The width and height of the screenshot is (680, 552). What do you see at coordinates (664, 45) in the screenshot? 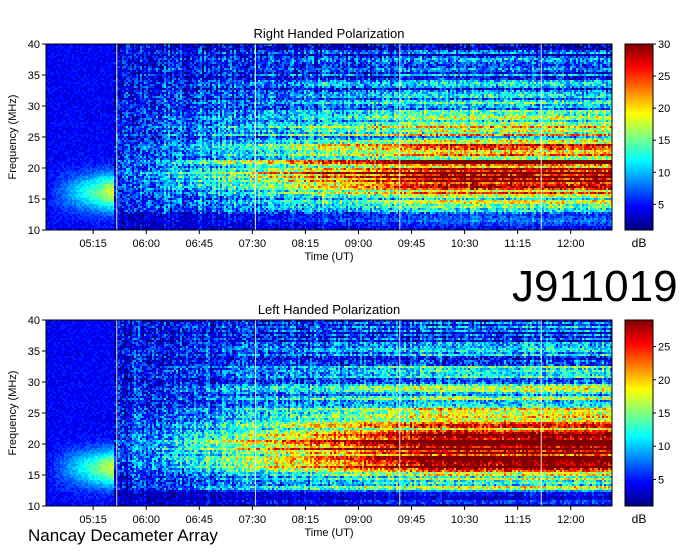
I see `colorbar-tick-label: 30` at bounding box center [664, 45].